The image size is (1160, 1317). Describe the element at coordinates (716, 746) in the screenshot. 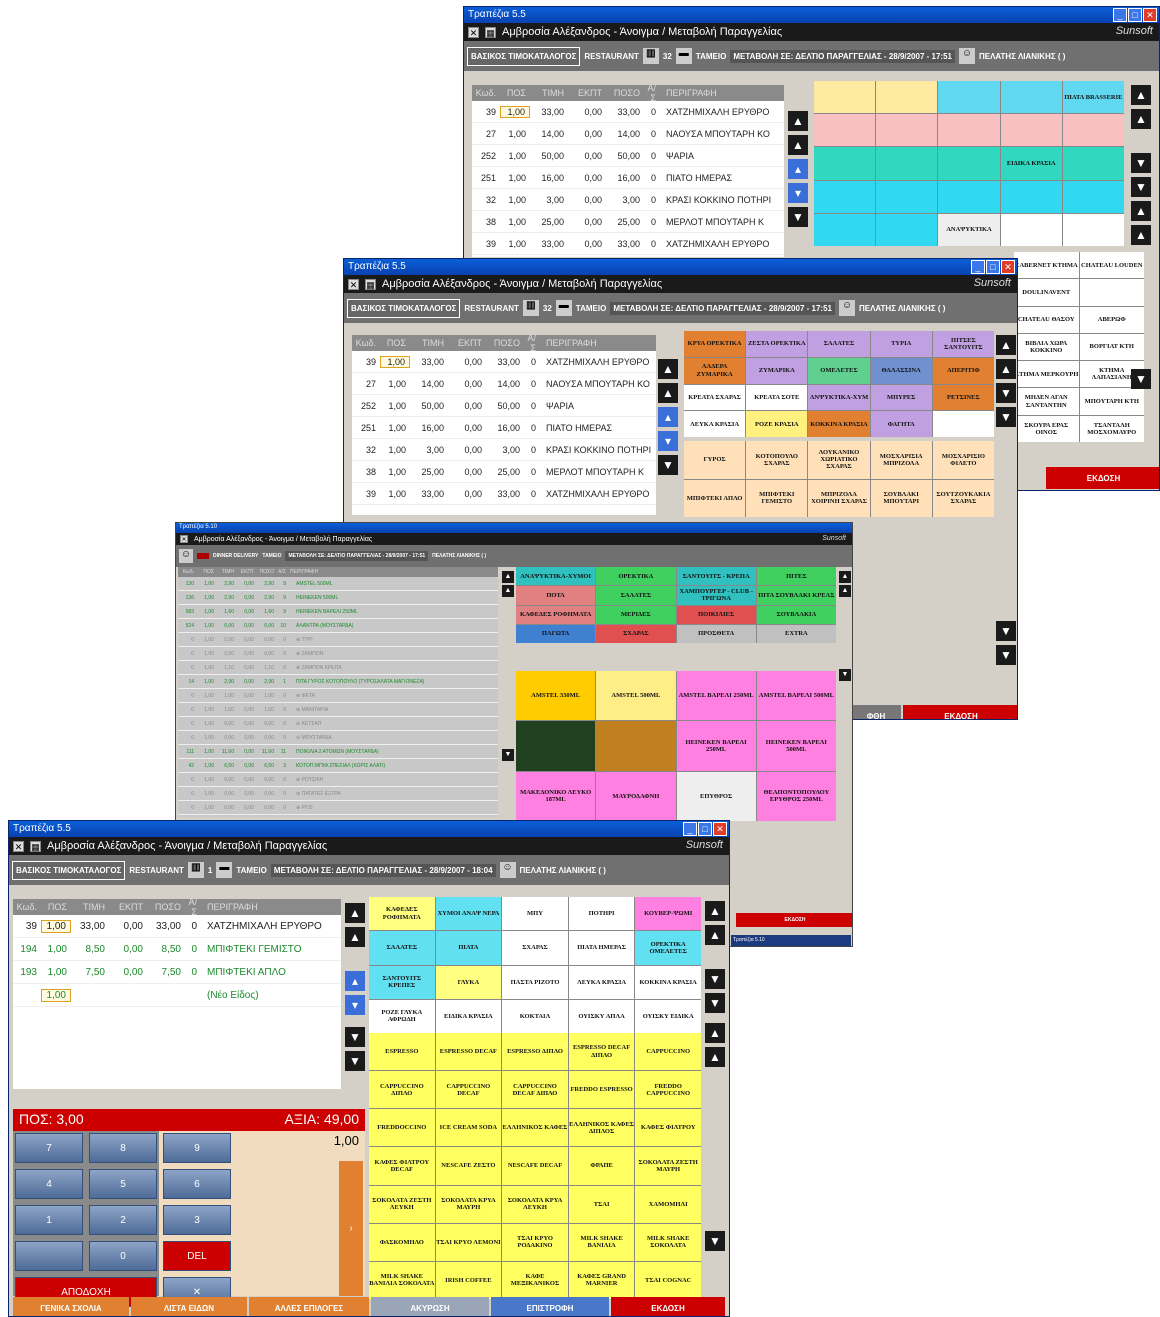

I see `item-button: HEINEKEN ΒΑΡΕΛΙ 250ML` at that location.